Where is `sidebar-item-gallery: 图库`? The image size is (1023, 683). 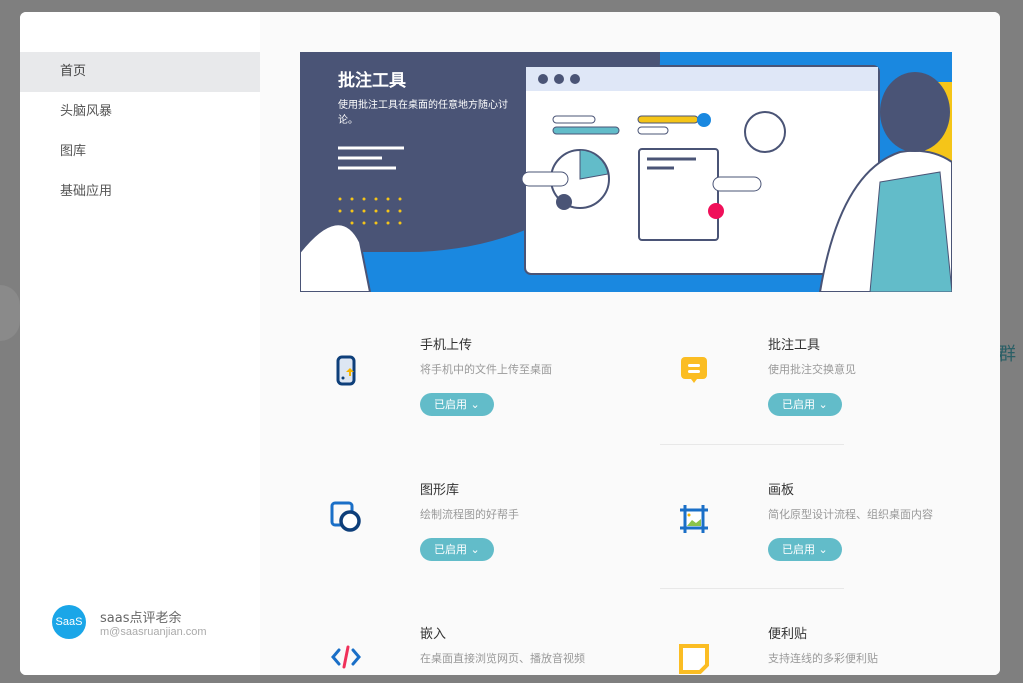 sidebar-item-gallery: 图库 is located at coordinates (140, 152).